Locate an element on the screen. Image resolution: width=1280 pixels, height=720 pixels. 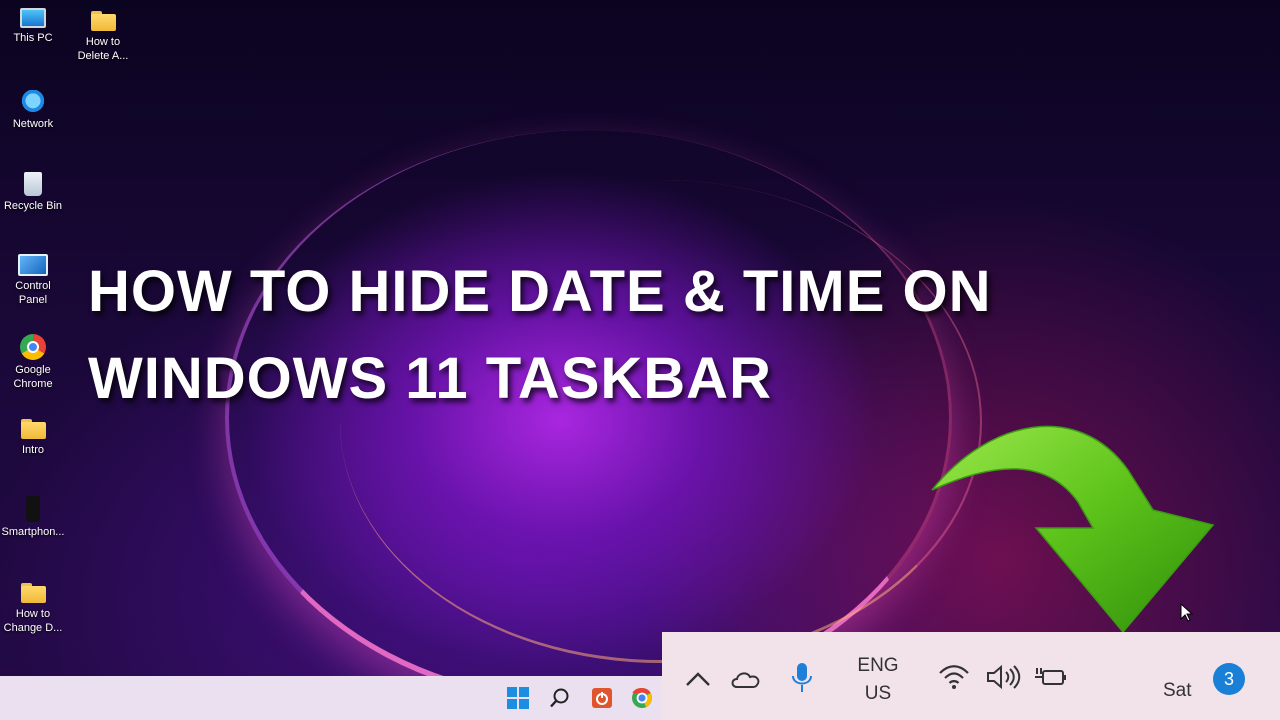
chevron-up-icon is located at coordinates (698, 679).